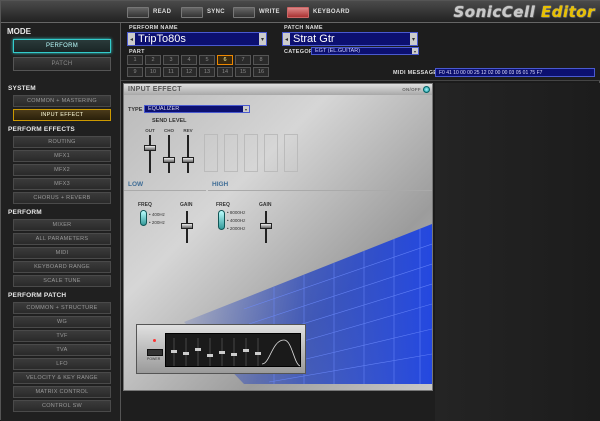  I want to click on write-button: WRITE, so click(256, 12).